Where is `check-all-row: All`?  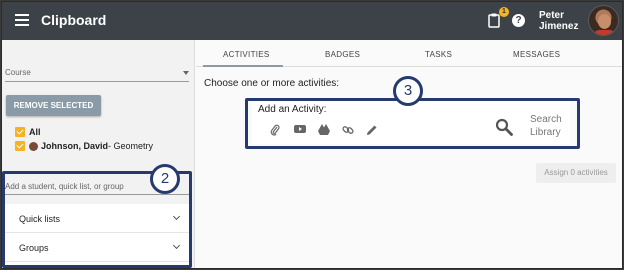
check-all-row: All is located at coordinates (28, 132).